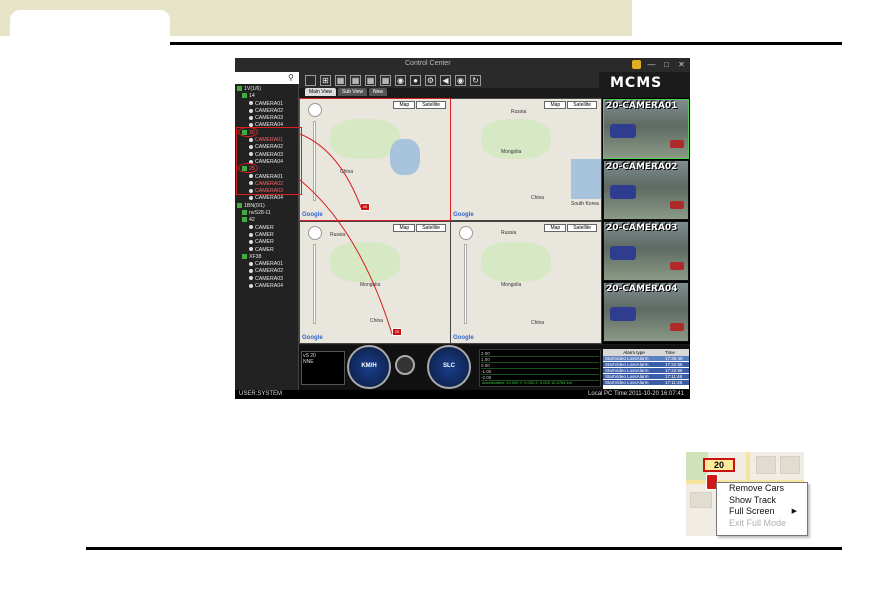 The width and height of the screenshot is (893, 595). What do you see at coordinates (719, 465) in the screenshot?
I see `vehicle-badge: 20` at bounding box center [719, 465].